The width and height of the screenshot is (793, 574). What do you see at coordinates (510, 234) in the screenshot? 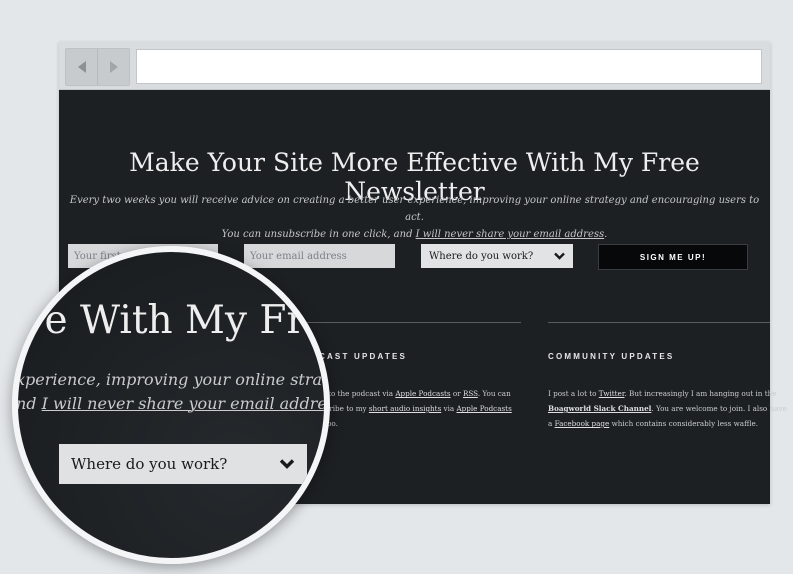
I see `privacy-link: I will never share your email address` at bounding box center [510, 234].